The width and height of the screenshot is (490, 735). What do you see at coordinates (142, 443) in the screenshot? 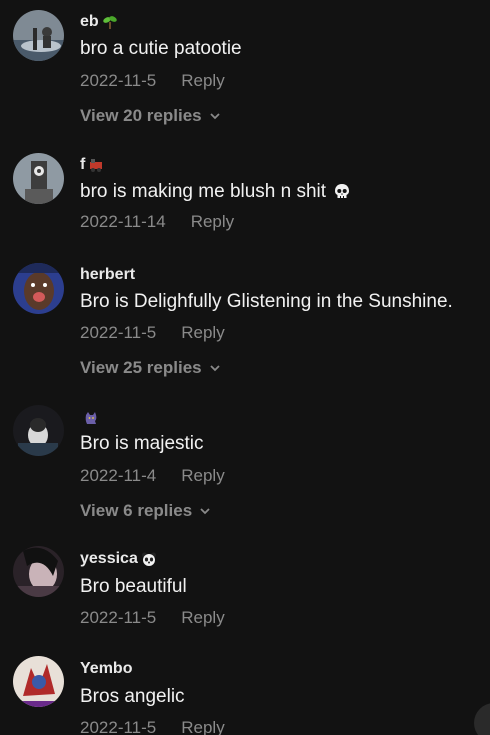
I see `comment-text: Bro is majestic` at bounding box center [142, 443].